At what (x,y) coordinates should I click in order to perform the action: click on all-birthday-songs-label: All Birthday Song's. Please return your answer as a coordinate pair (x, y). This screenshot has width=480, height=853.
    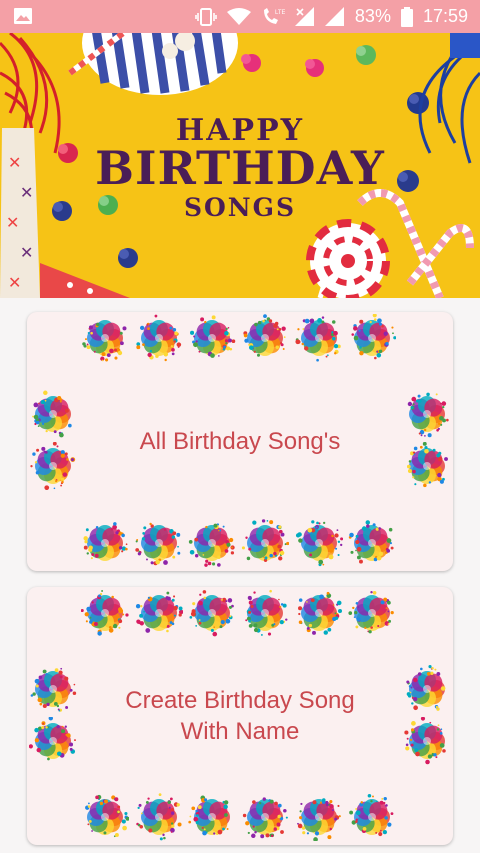
    Looking at the image, I should click on (240, 441).